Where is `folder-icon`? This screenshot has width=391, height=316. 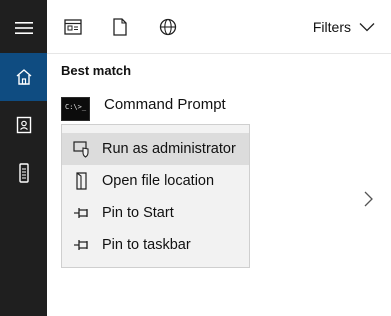 folder-icon is located at coordinates (82, 181).